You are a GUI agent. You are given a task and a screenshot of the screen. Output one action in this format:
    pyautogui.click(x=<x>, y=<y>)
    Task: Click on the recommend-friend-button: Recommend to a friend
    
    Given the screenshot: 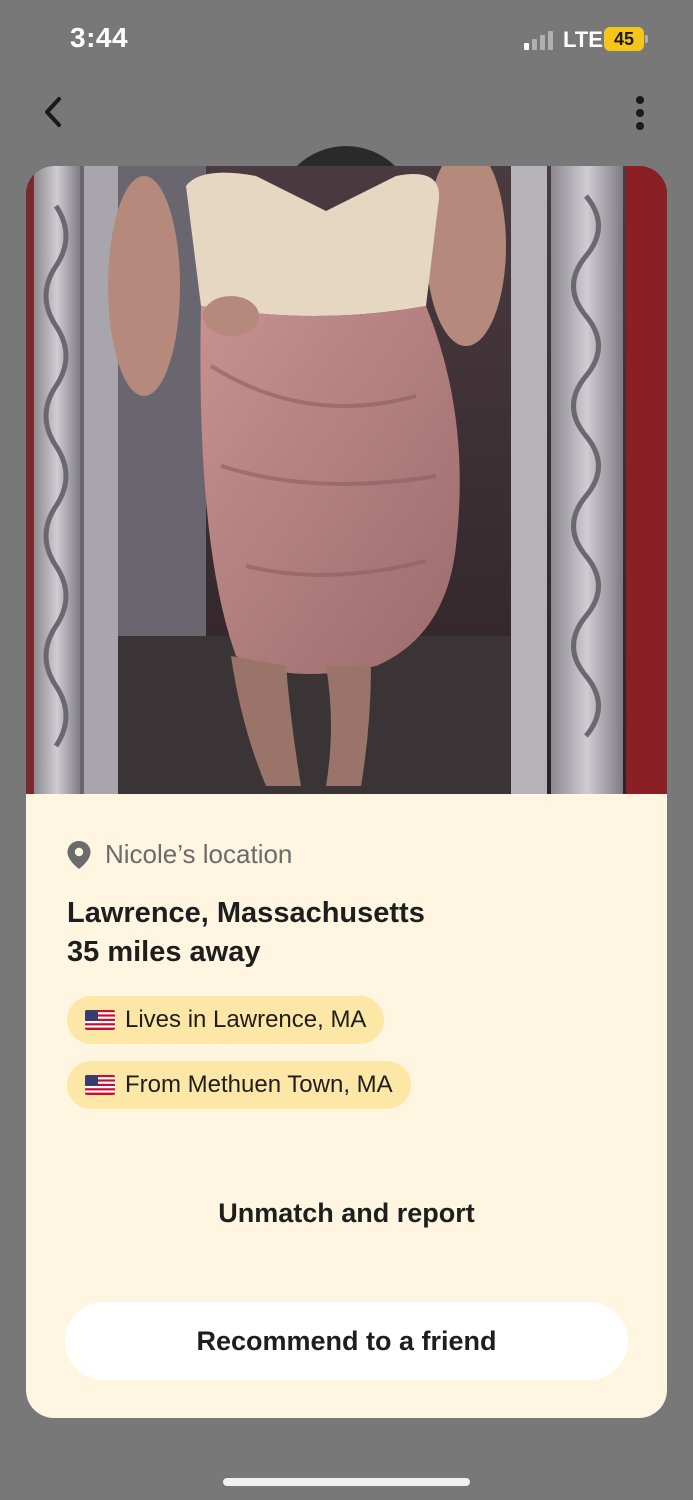 What is the action you would take?
    pyautogui.click(x=346, y=1341)
    